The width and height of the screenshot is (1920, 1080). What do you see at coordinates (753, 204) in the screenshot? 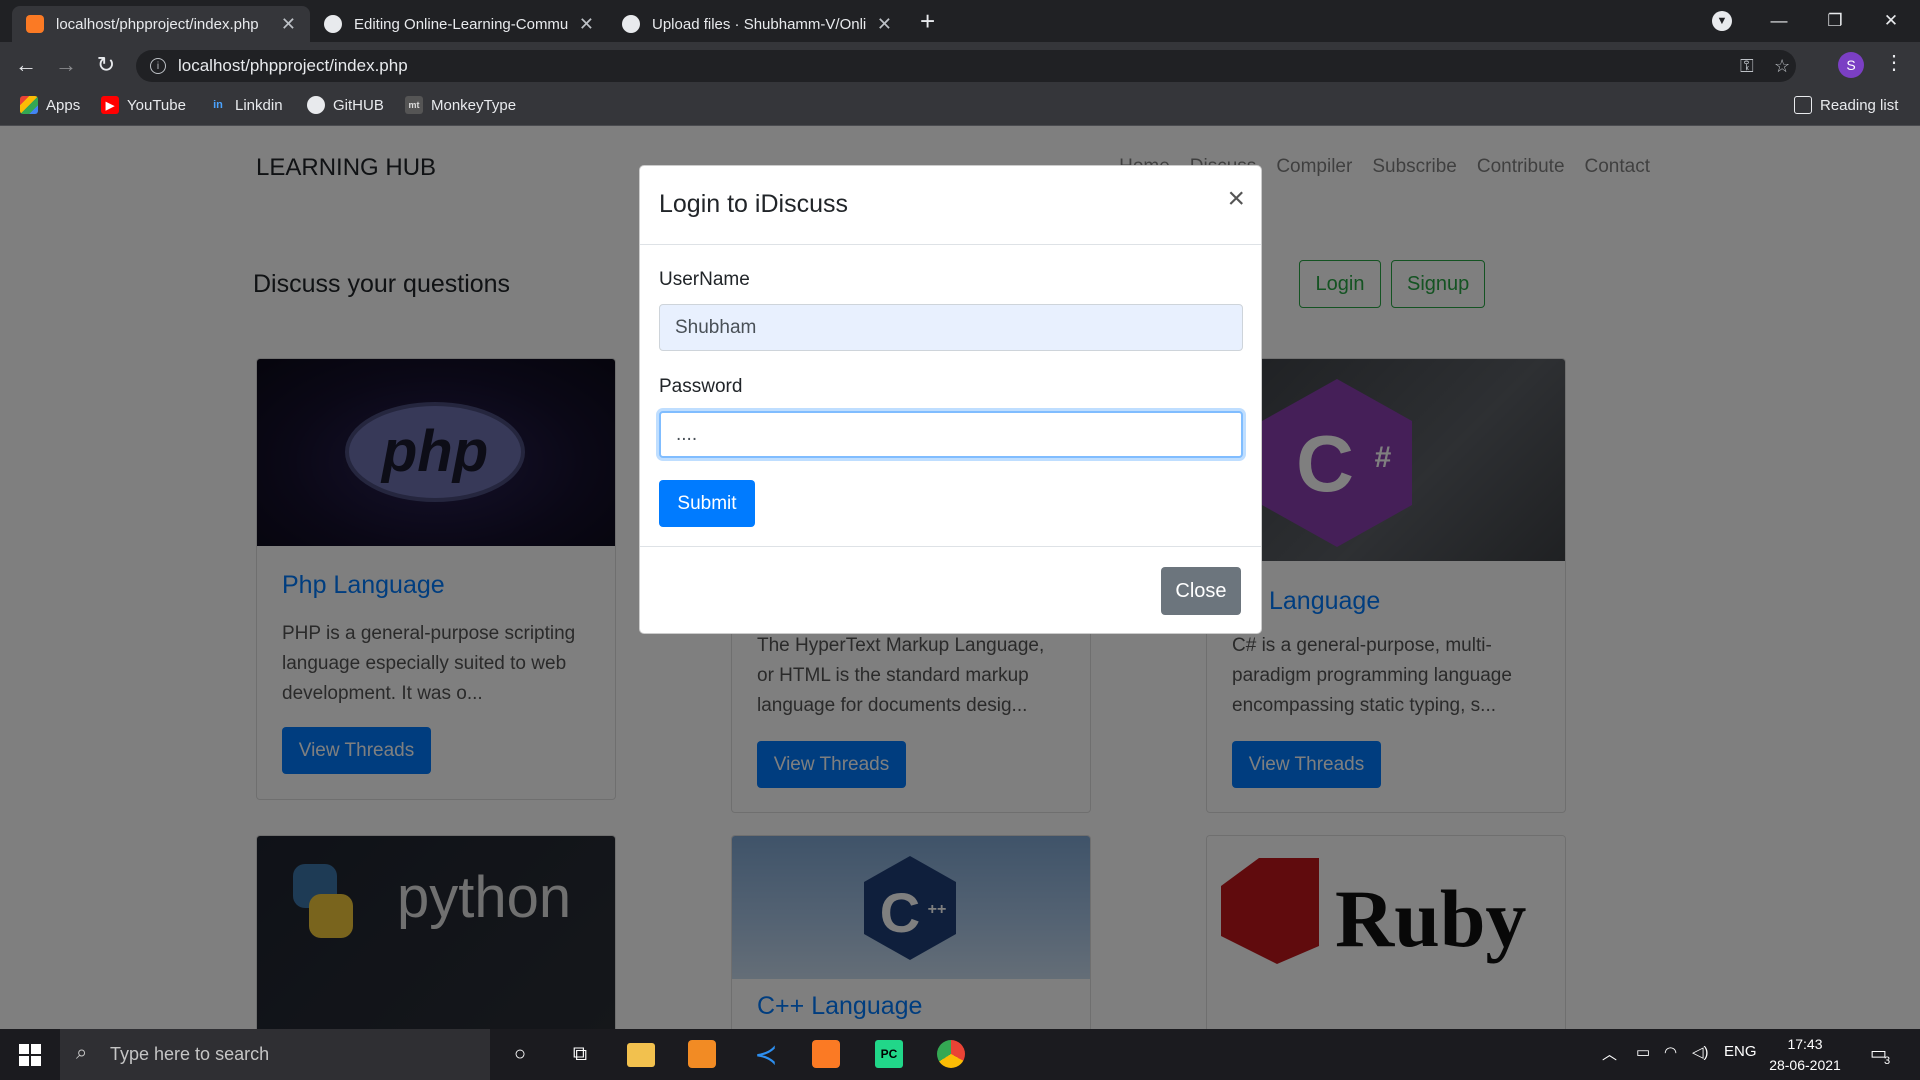
I see `modal-title: Login to iDiscuss` at bounding box center [753, 204].